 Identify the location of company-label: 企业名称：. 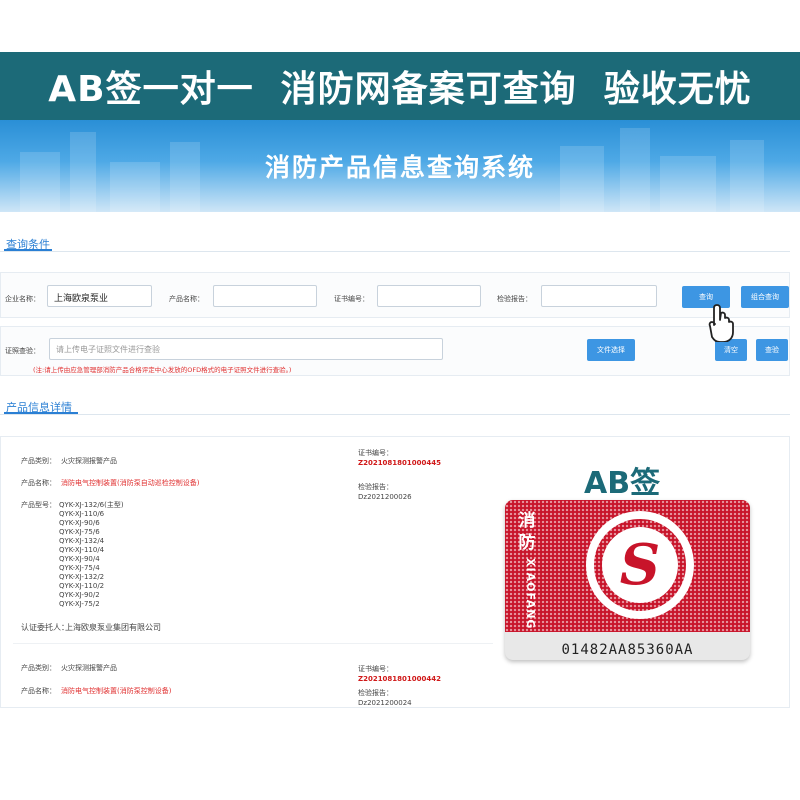
(22, 299).